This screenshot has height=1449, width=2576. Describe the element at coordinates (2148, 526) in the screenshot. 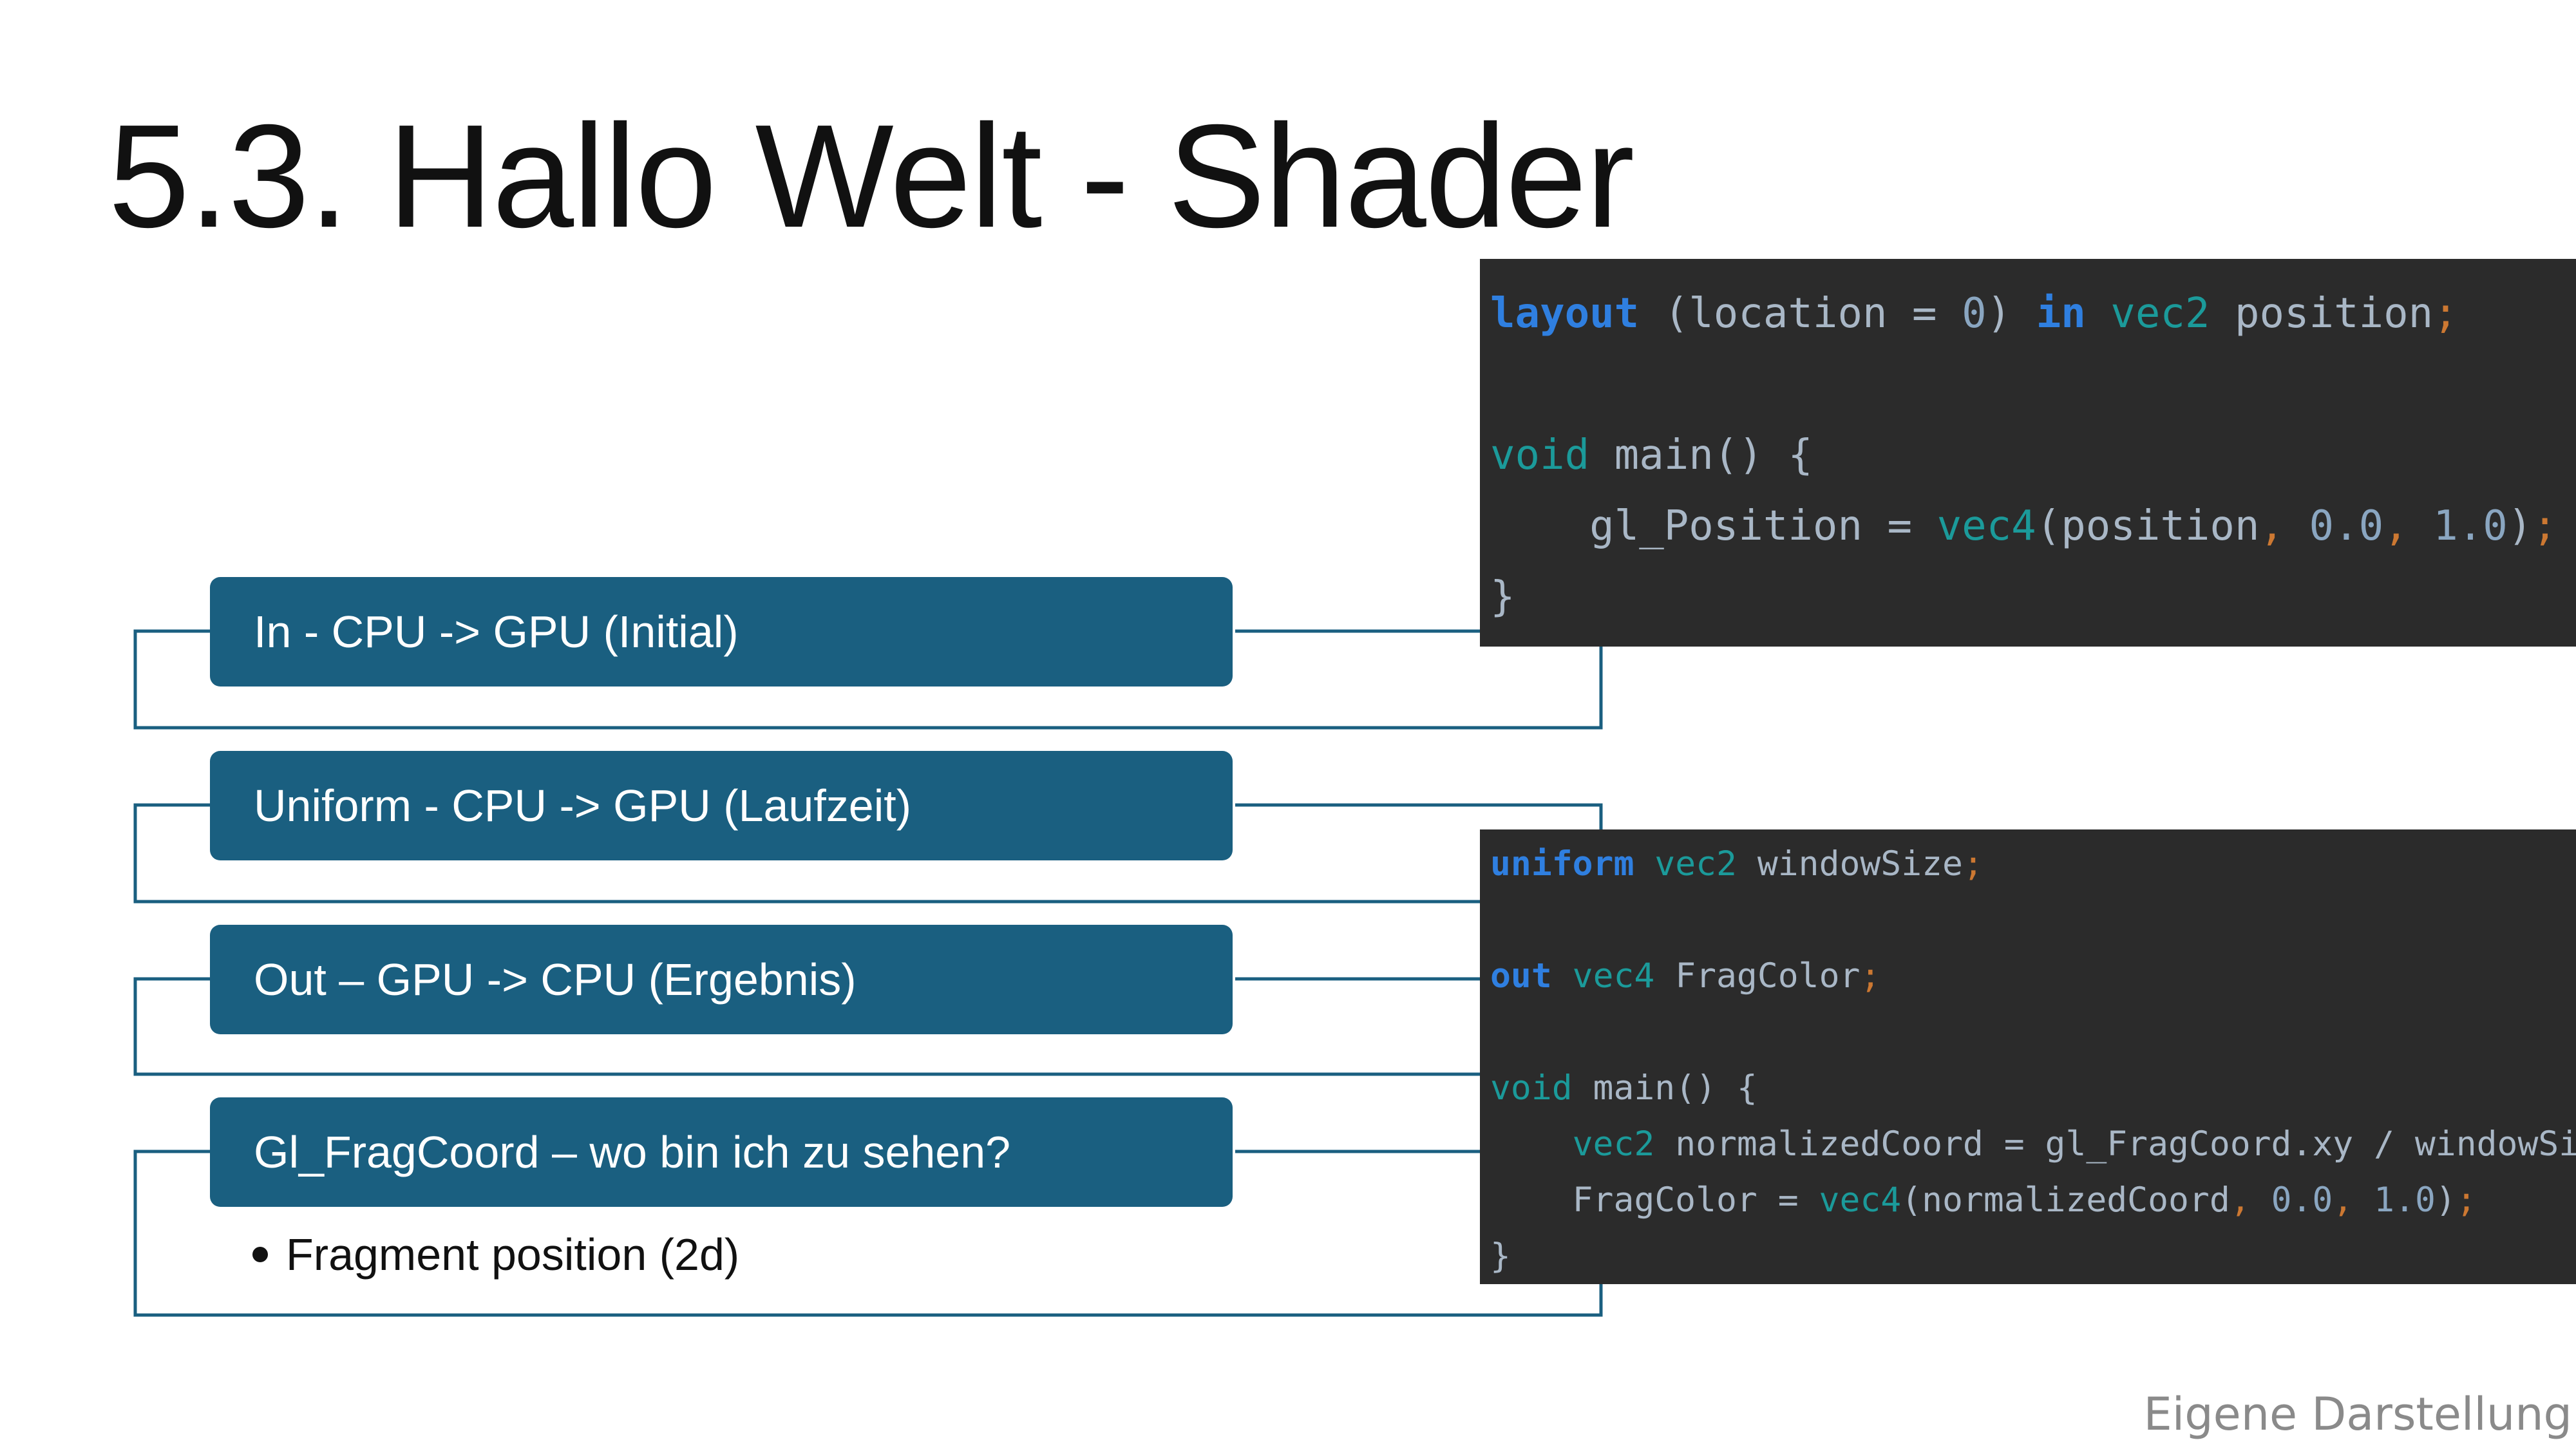

I see `code-token: (position` at that location.